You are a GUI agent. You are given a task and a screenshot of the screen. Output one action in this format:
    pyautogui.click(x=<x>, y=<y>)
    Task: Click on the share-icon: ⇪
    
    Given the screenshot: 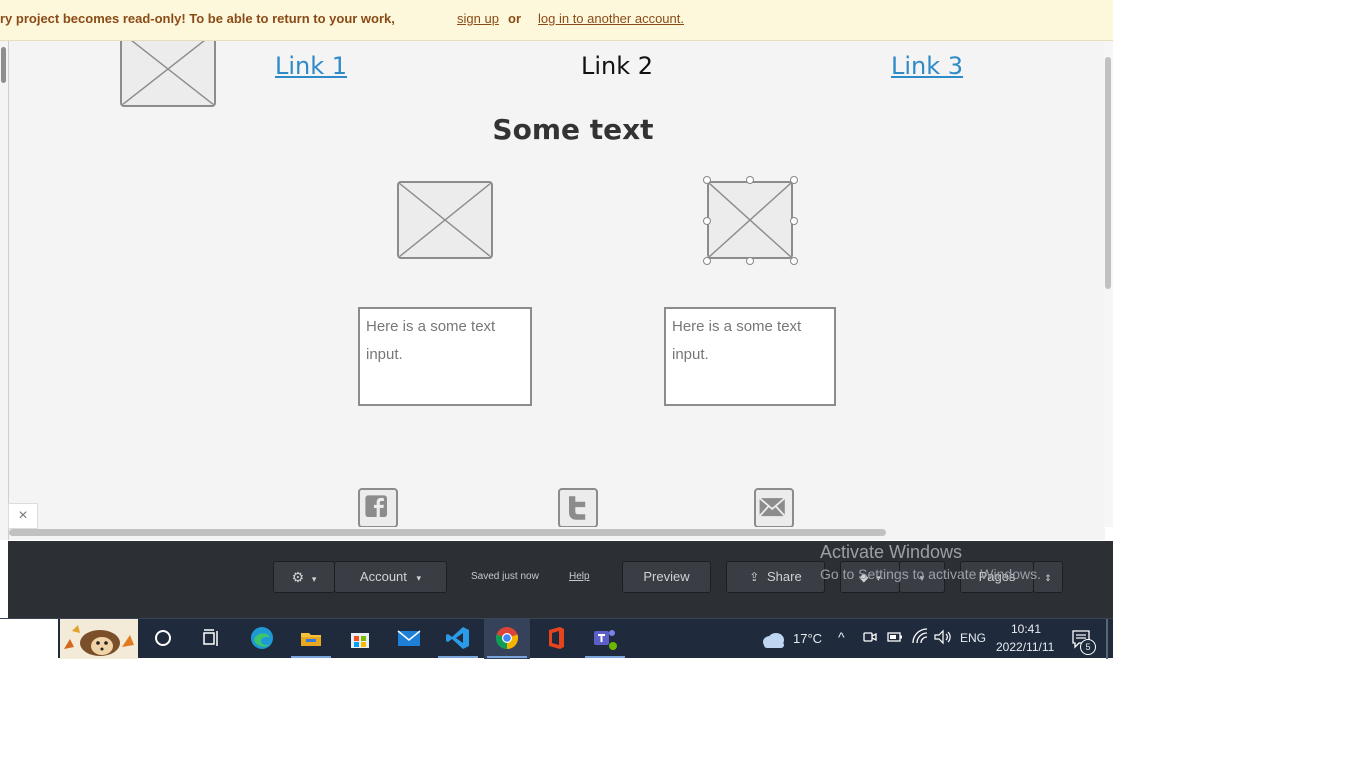 What is the action you would take?
    pyautogui.click(x=754, y=577)
    